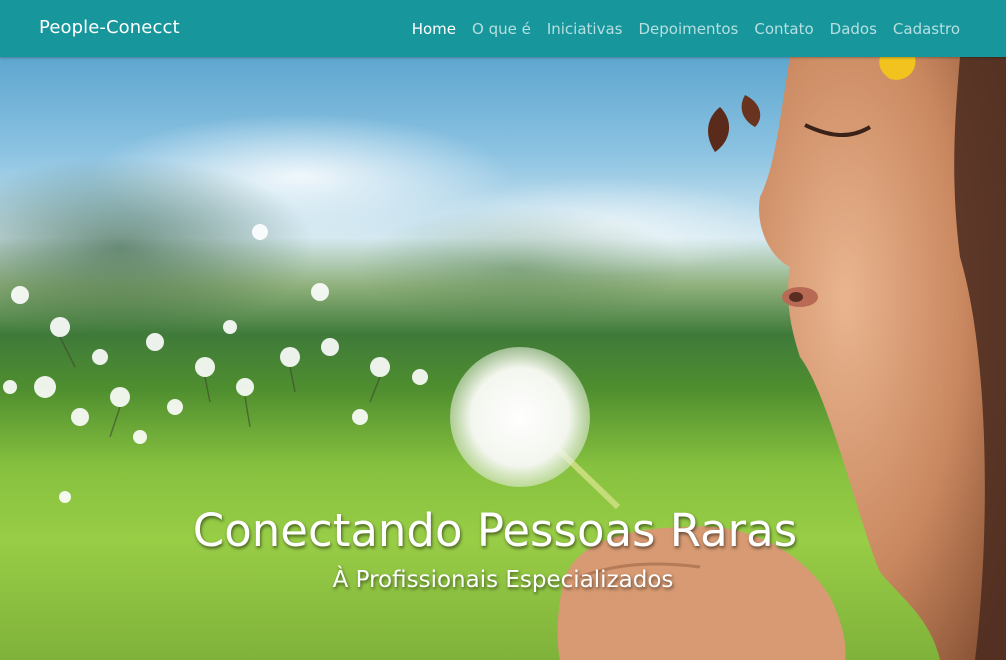  I want to click on nav-link-iniciativas: Iniciativas, so click(585, 29).